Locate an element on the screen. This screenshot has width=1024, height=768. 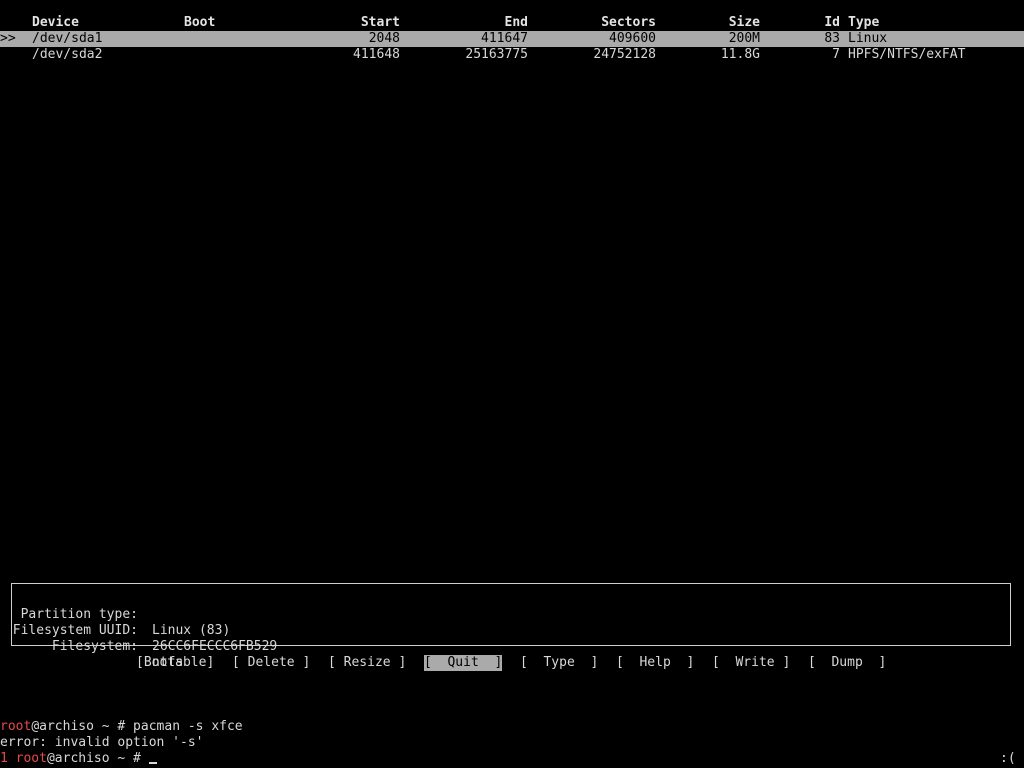
row-size: 200M is located at coordinates (744, 38).